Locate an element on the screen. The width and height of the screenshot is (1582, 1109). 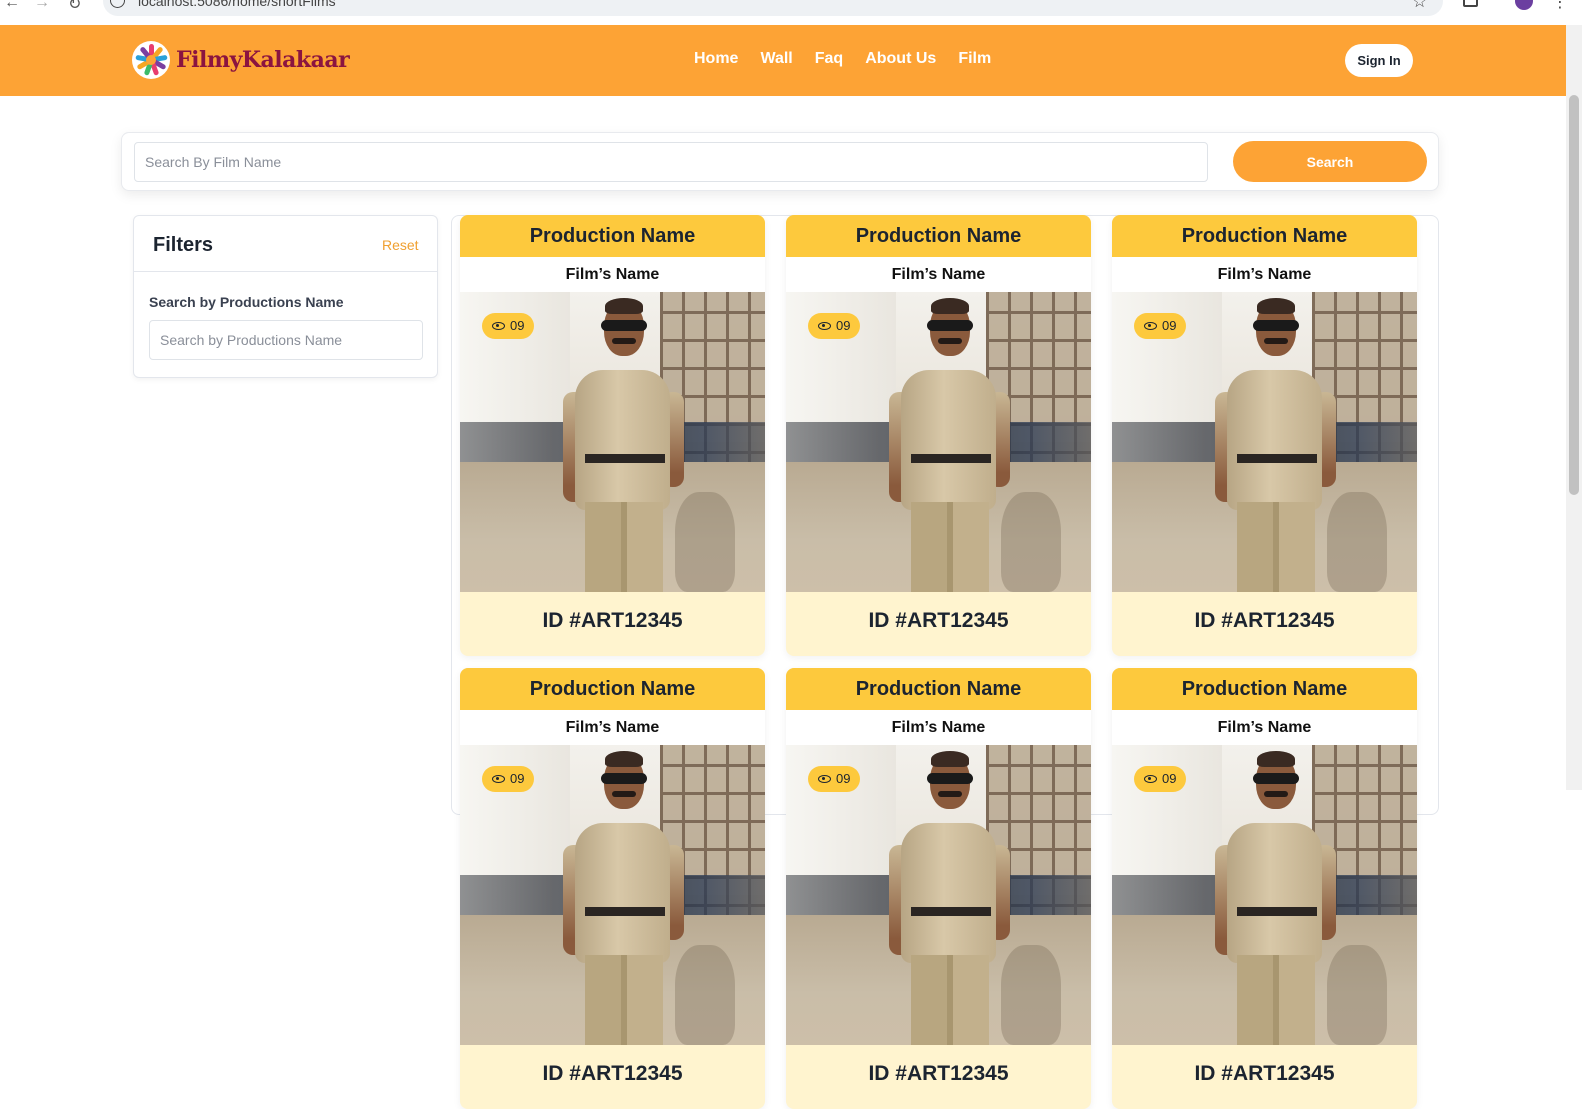
browser-menu-icon: ⋮ is located at coordinates (1560, 6).